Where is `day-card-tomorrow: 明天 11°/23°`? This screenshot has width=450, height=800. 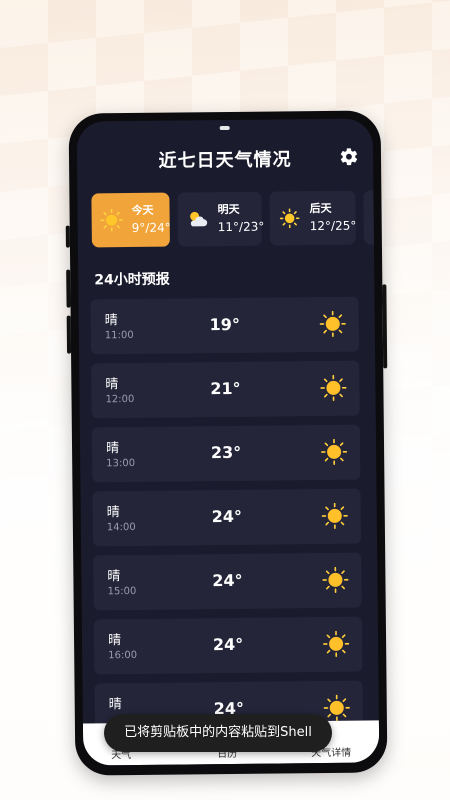
day-card-tomorrow: 明天 11°/23° is located at coordinates (221, 219).